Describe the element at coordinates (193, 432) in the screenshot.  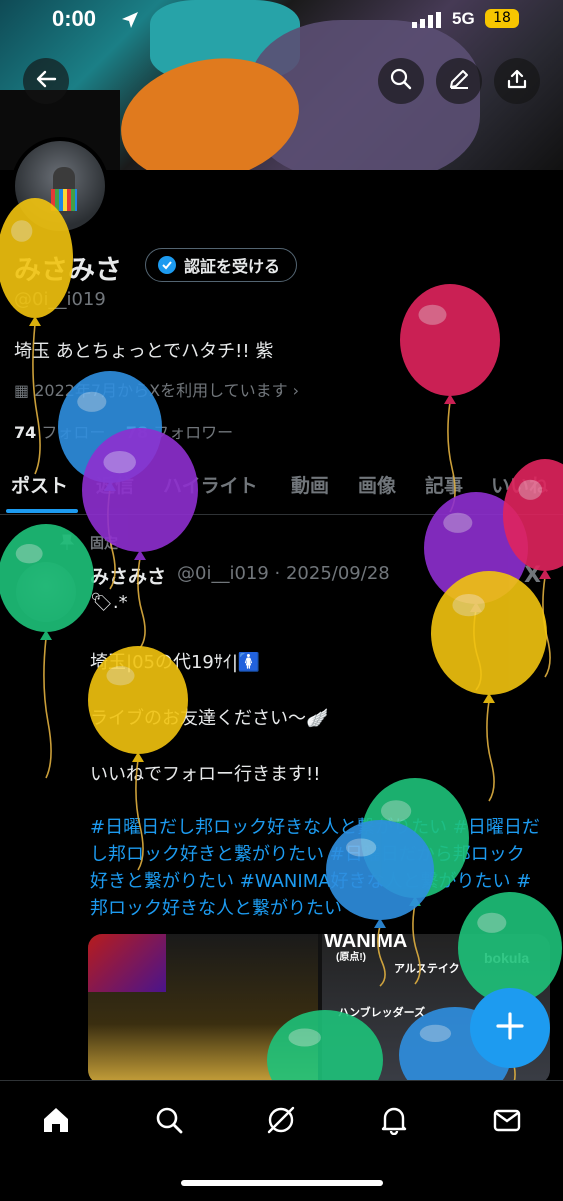
I see `followers-label: フォロワー` at that location.